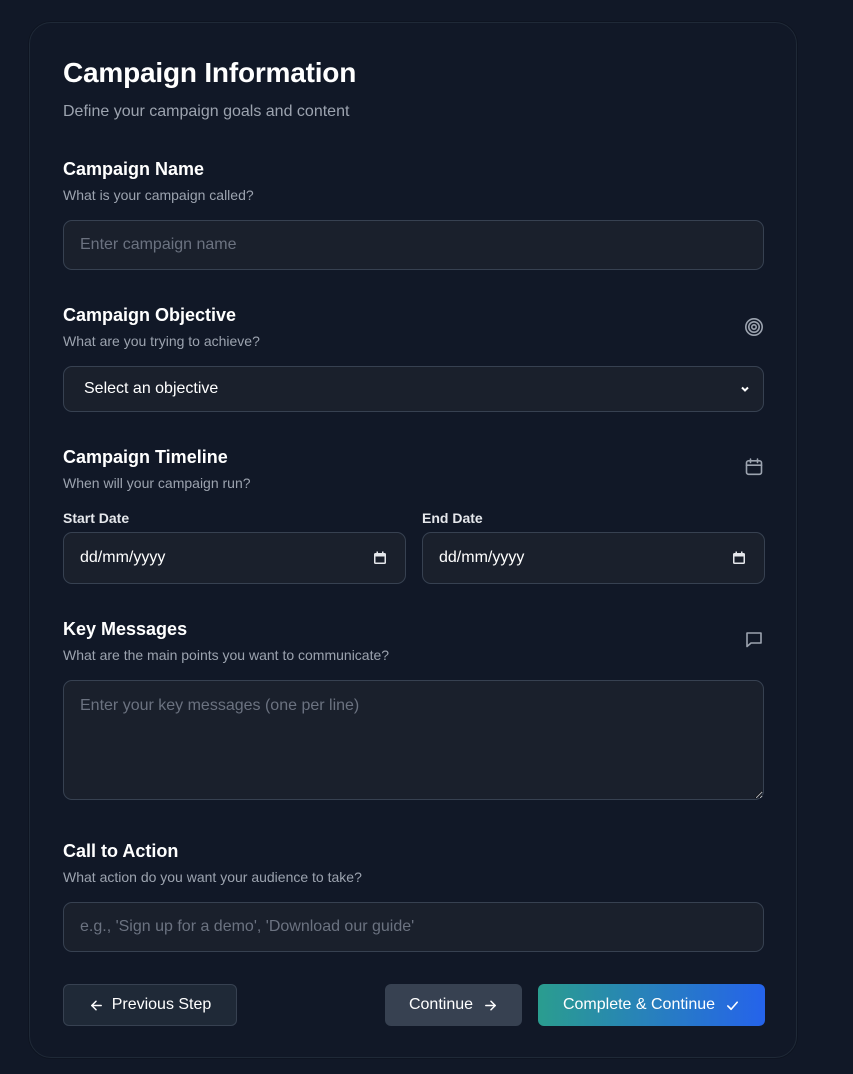 This screenshot has height=1074, width=853. Describe the element at coordinates (234, 558) in the screenshot. I see `start-date-input: dd/mm/yyyy` at that location.